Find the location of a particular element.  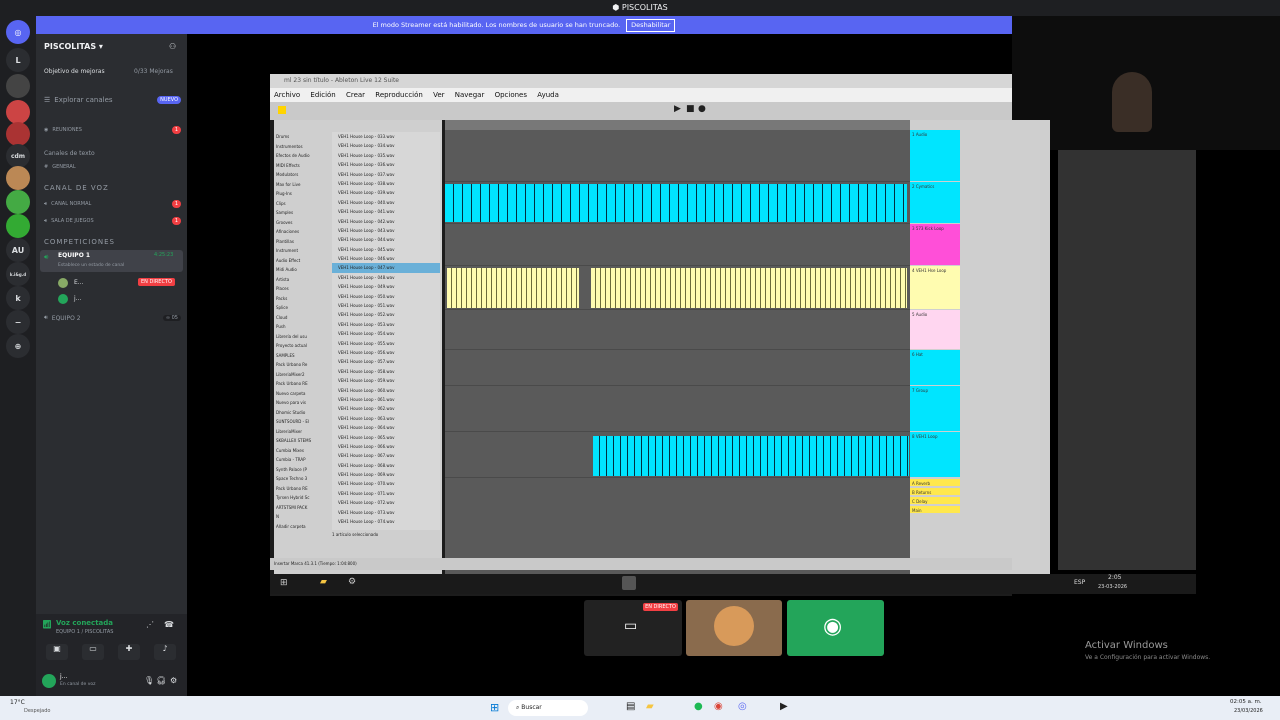

user-video-tile: ◉ is located at coordinates (835, 628).